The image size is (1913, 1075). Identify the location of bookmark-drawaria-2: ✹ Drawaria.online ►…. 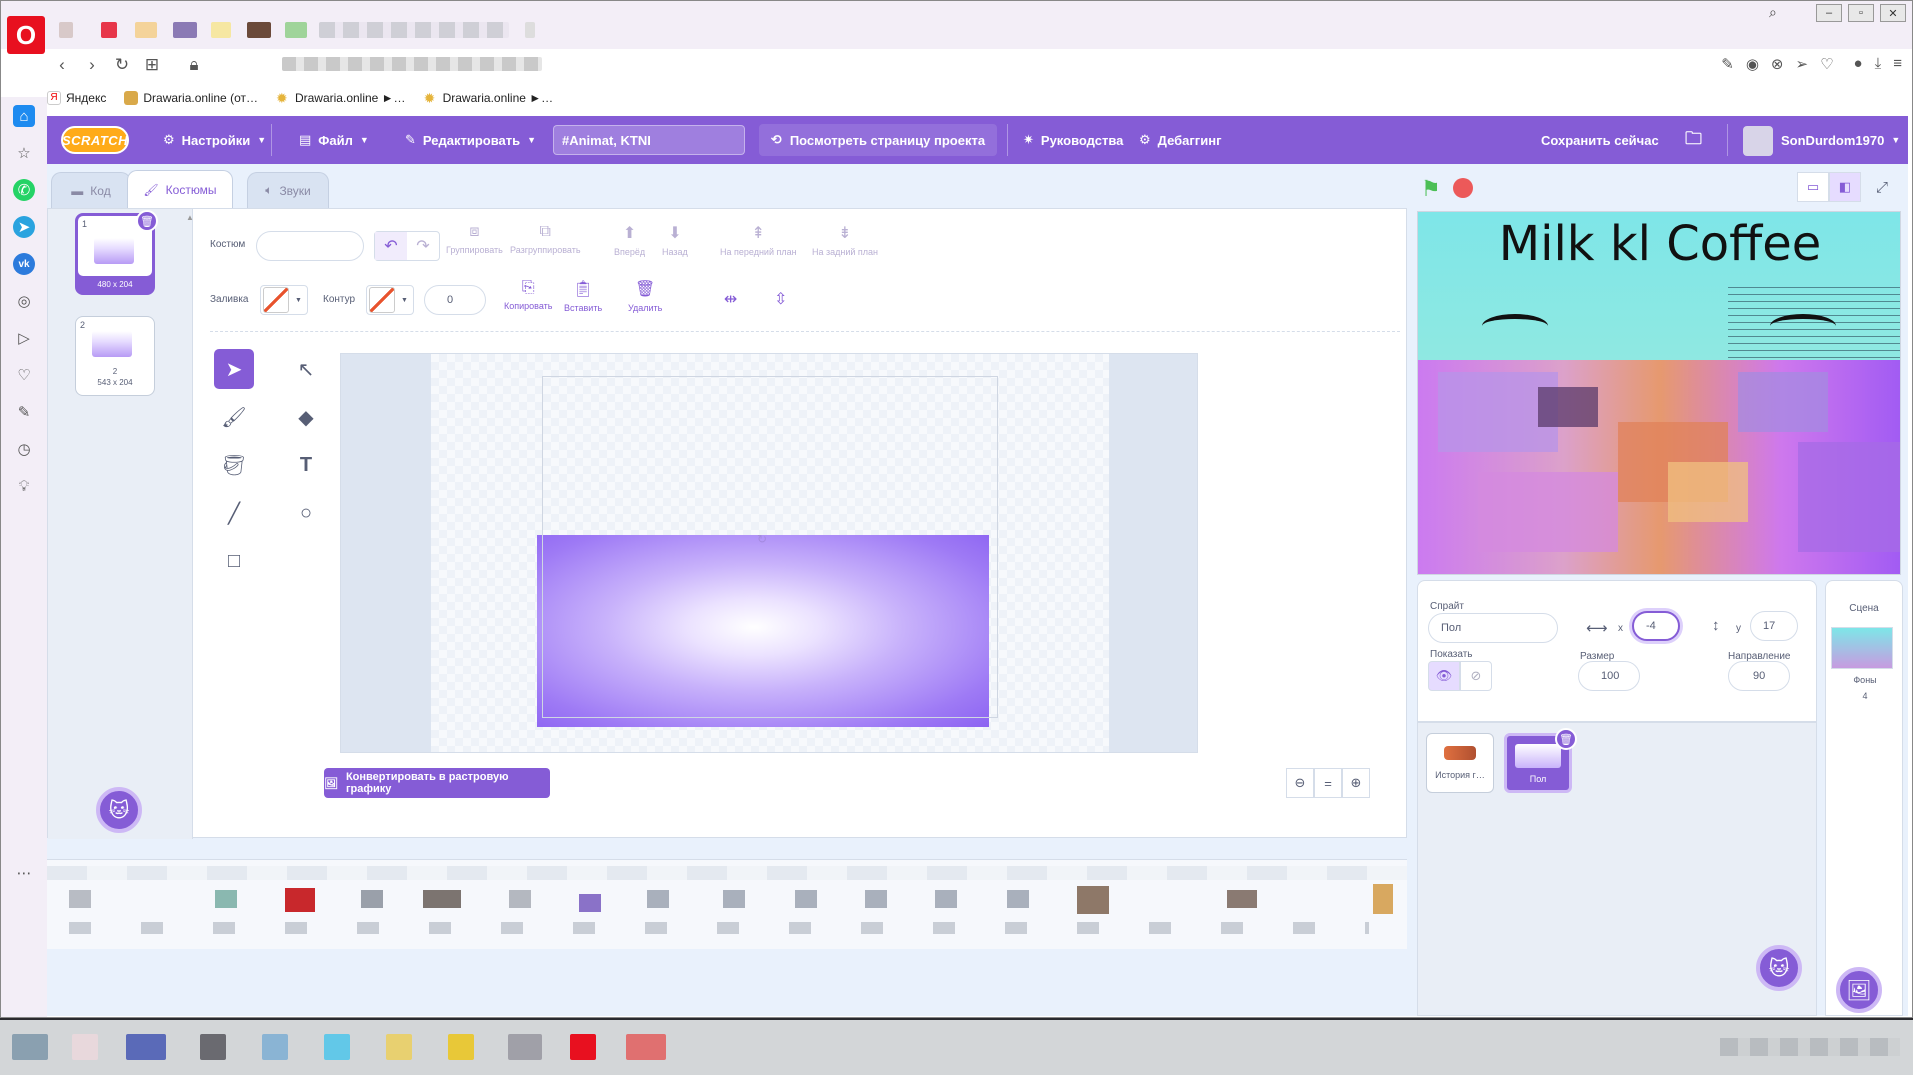
(341, 98).